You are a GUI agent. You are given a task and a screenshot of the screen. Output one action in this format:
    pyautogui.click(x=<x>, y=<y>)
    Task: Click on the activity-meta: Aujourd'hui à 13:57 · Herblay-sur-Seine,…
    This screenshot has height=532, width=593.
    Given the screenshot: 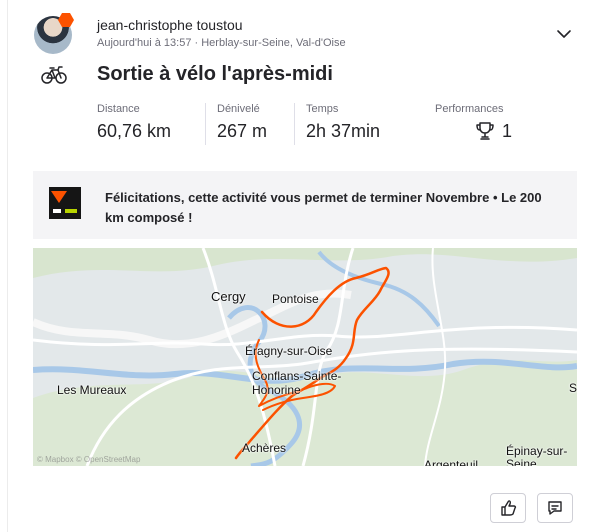 What is the action you would take?
    pyautogui.click(x=221, y=43)
    